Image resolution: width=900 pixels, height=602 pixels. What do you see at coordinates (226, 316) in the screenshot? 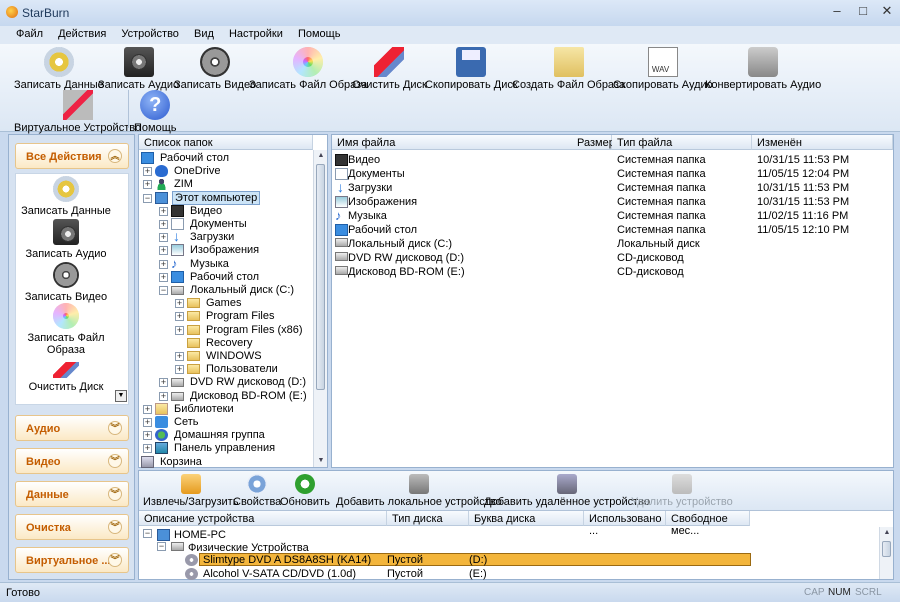
I see `tree-item: + Program Files` at bounding box center [226, 316].